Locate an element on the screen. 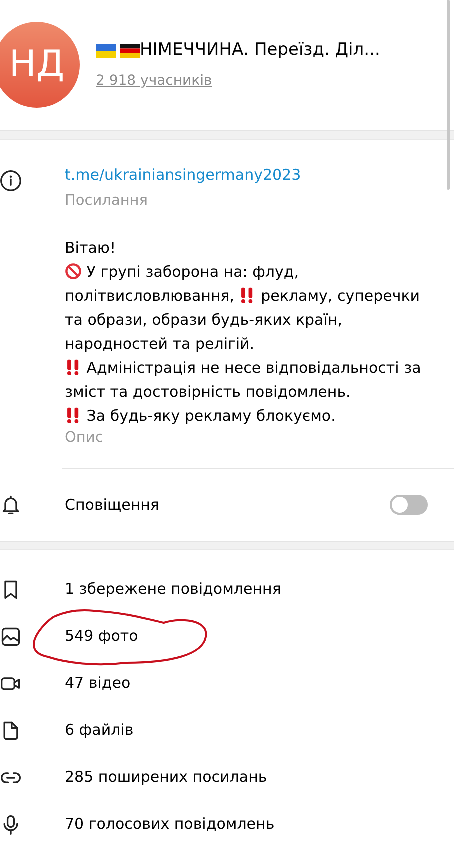 This screenshot has height=861, width=454. link-caption: Посилання is located at coordinates (107, 201).